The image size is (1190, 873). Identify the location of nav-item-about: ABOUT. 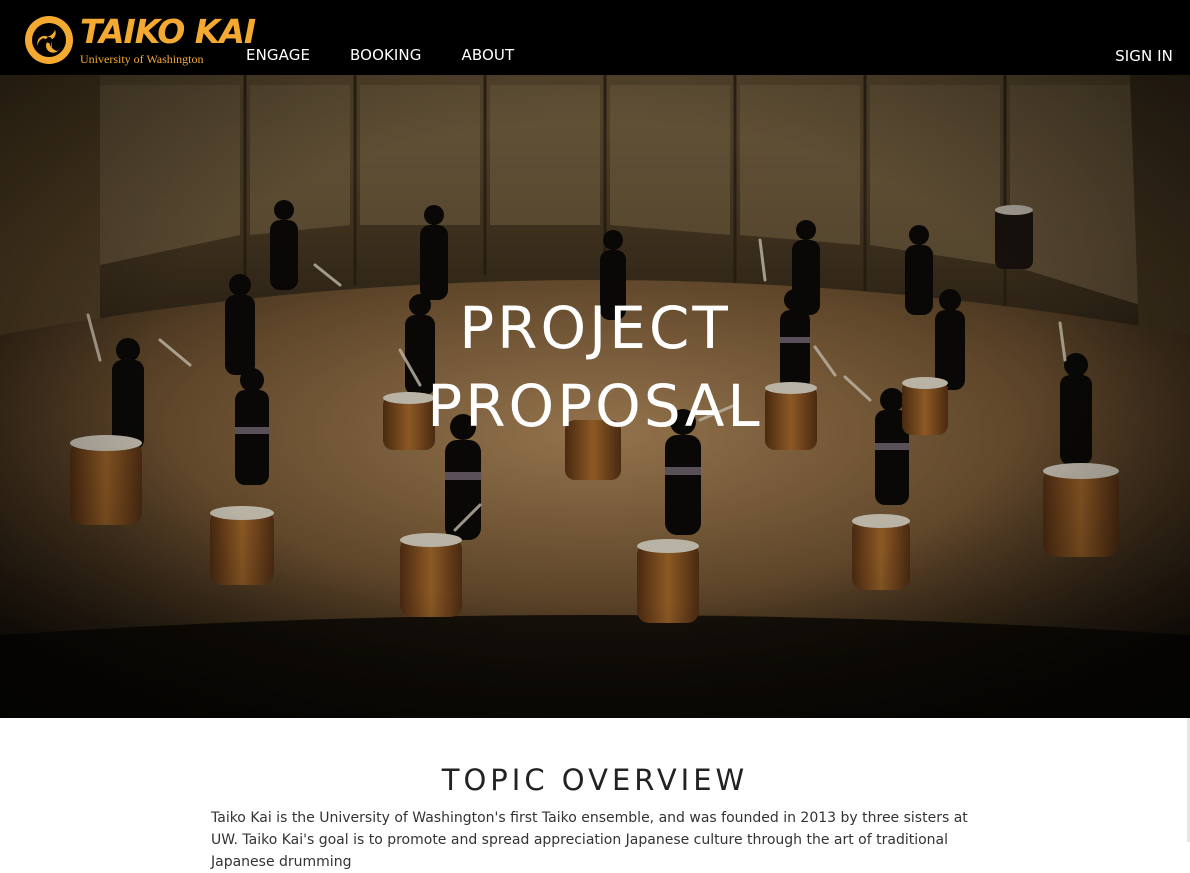
(487, 55).